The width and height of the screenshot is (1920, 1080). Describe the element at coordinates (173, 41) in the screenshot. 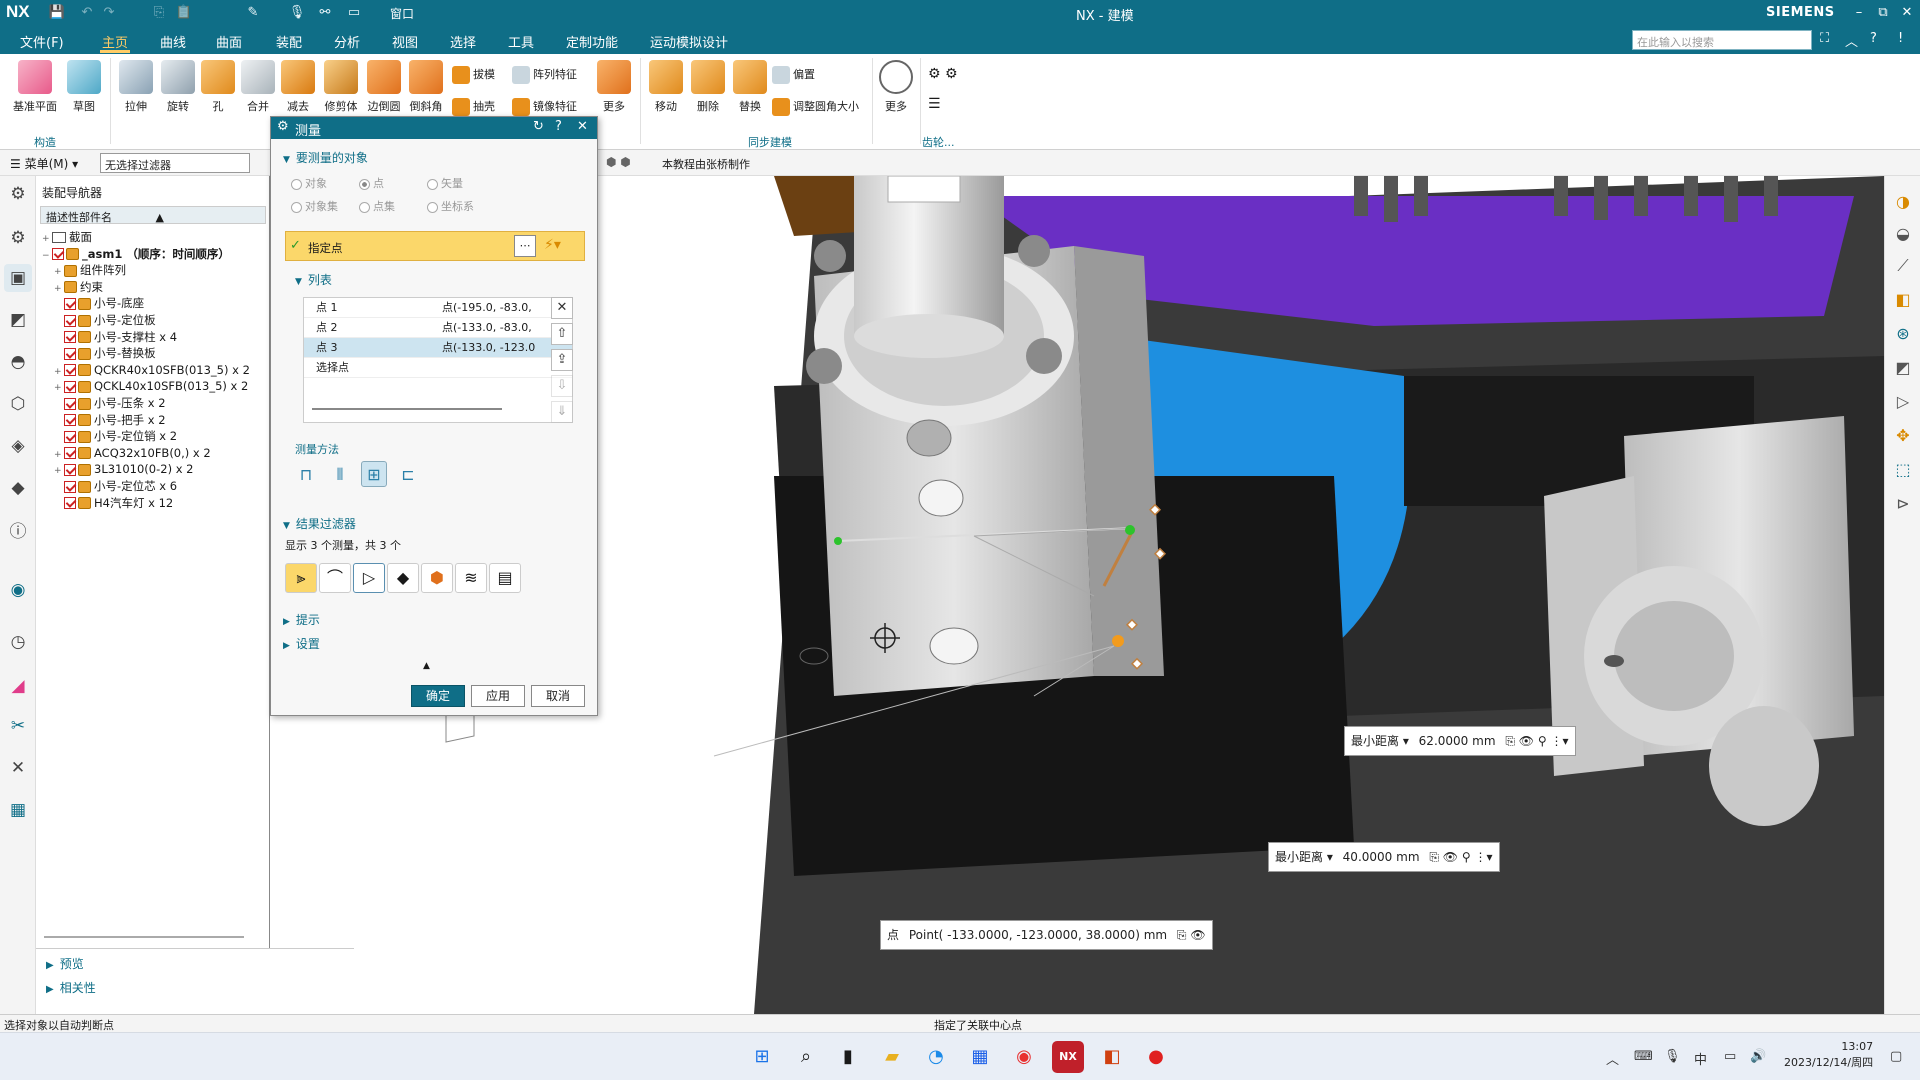

I see `tab-curve: 曲线` at that location.